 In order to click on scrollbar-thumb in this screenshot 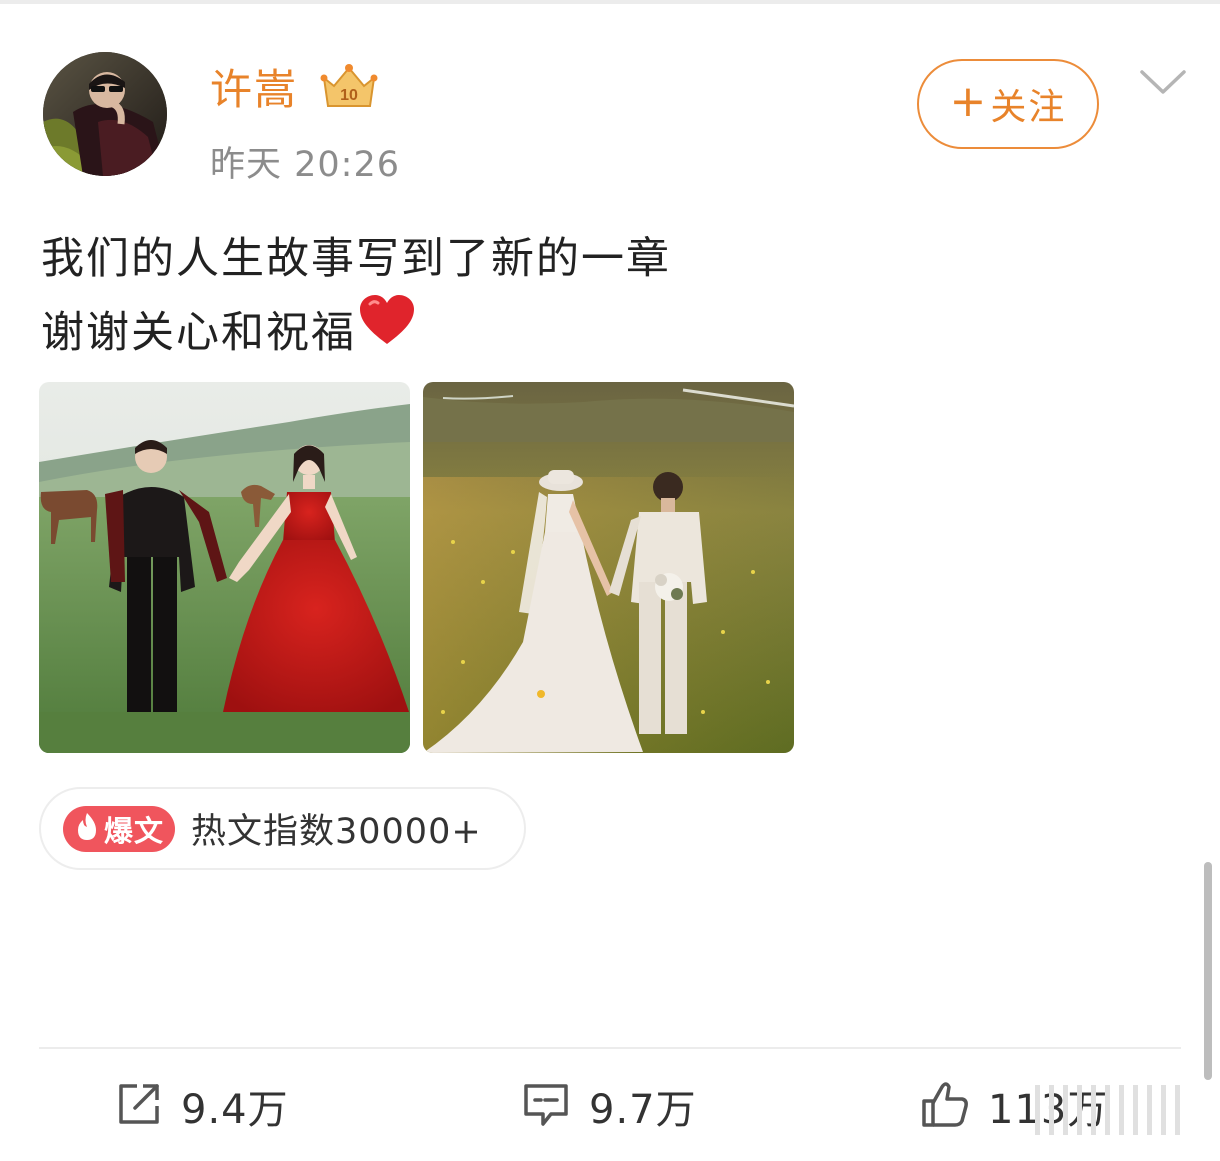, I will do `click(1208, 971)`.